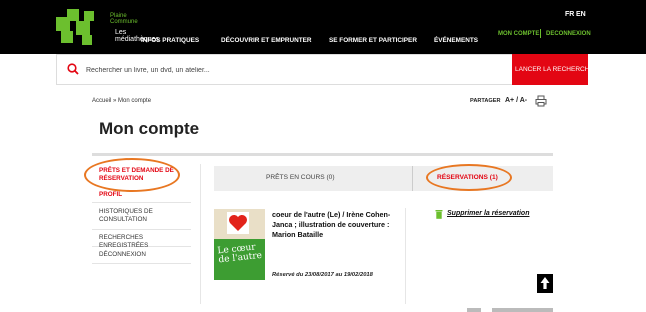 The width and height of the screenshot is (646, 312). What do you see at coordinates (236, 70) in the screenshot?
I see `search-input` at bounding box center [236, 70].